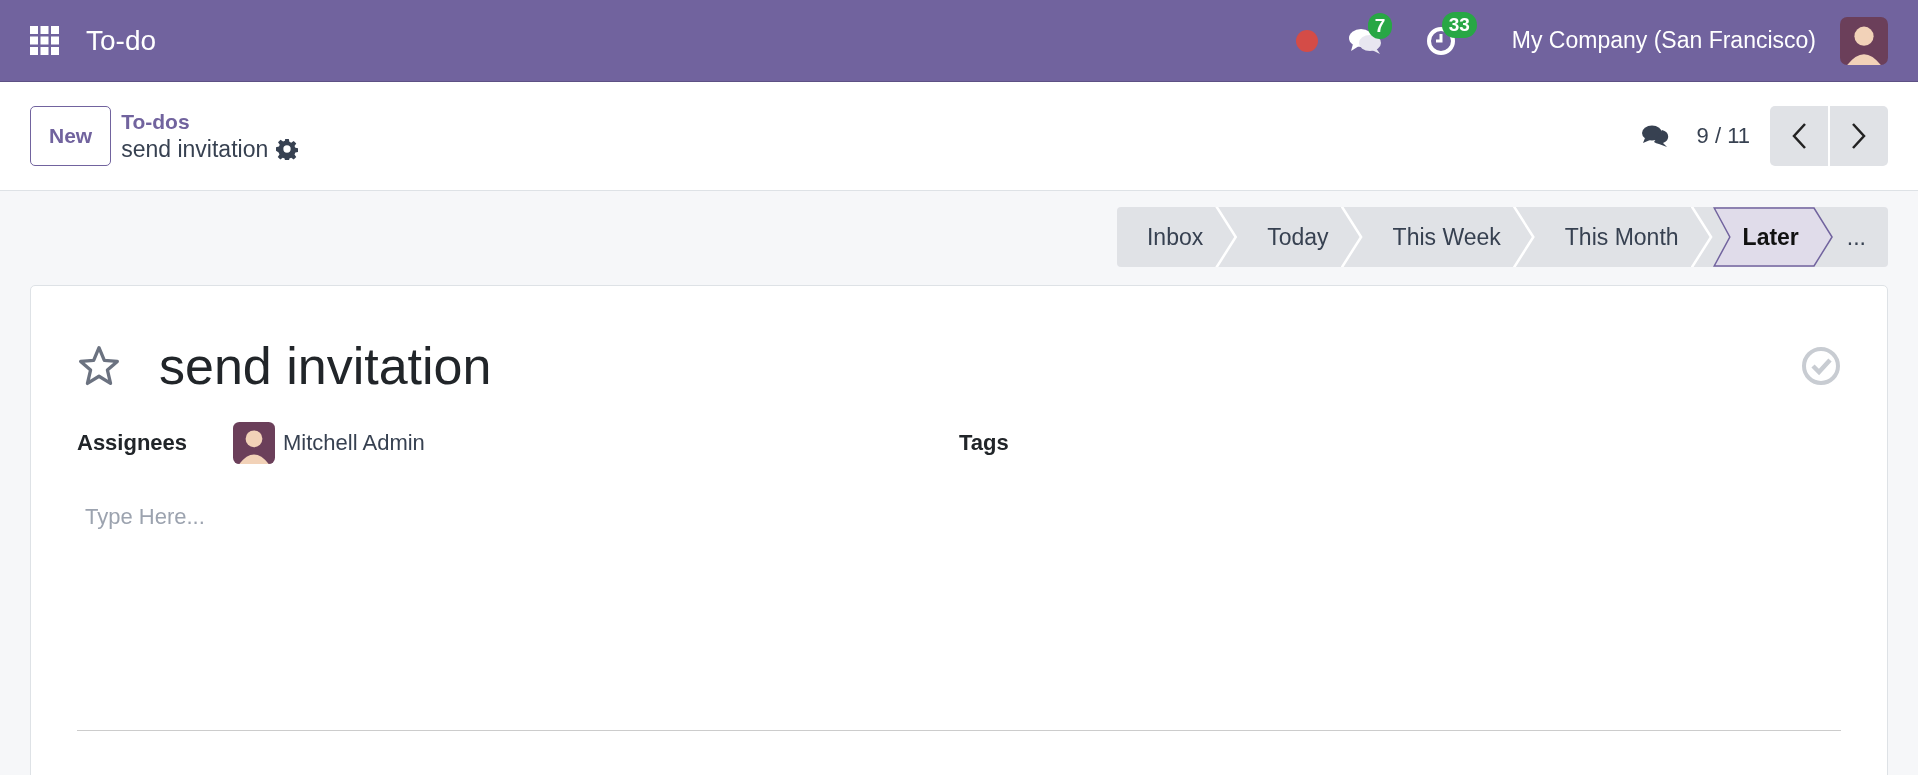  I want to click on stage-button: Later, so click(1772, 237).